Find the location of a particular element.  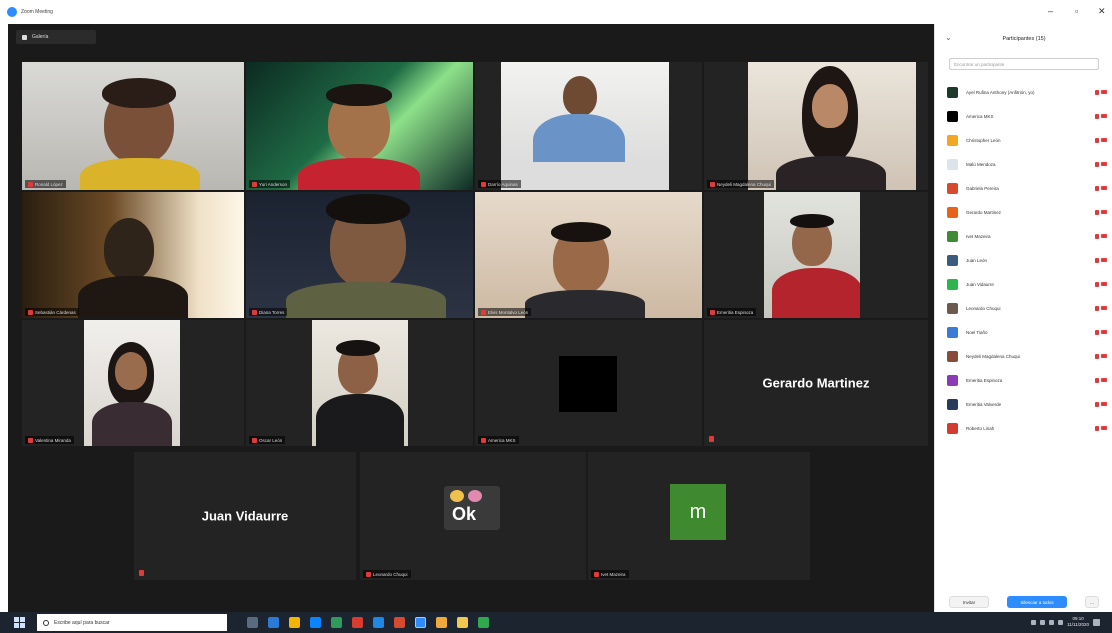

participant-name: Juan León is located at coordinates (977, 260).